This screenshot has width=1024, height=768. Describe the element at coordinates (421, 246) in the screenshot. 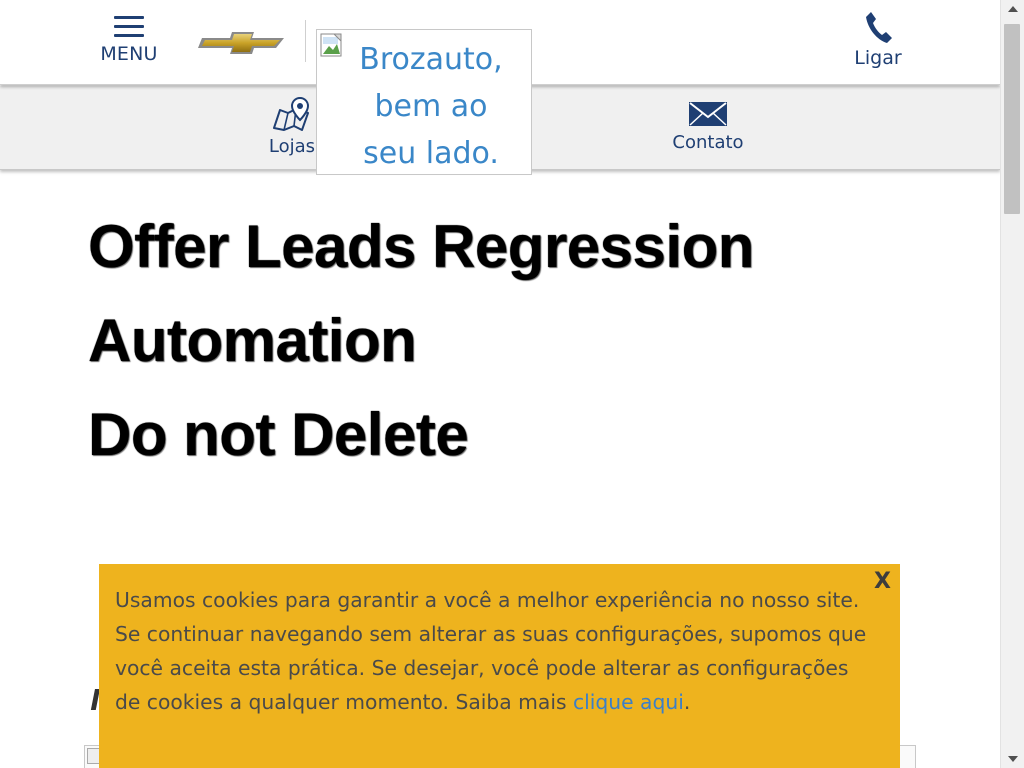

I see `headline-line: Offer Leads Regression` at that location.